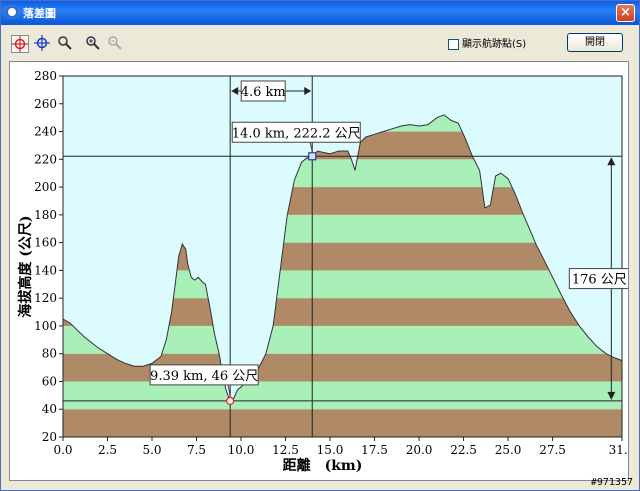  Describe the element at coordinates (151, 450) in the screenshot. I see `x-tick-label: 5.0` at that location.